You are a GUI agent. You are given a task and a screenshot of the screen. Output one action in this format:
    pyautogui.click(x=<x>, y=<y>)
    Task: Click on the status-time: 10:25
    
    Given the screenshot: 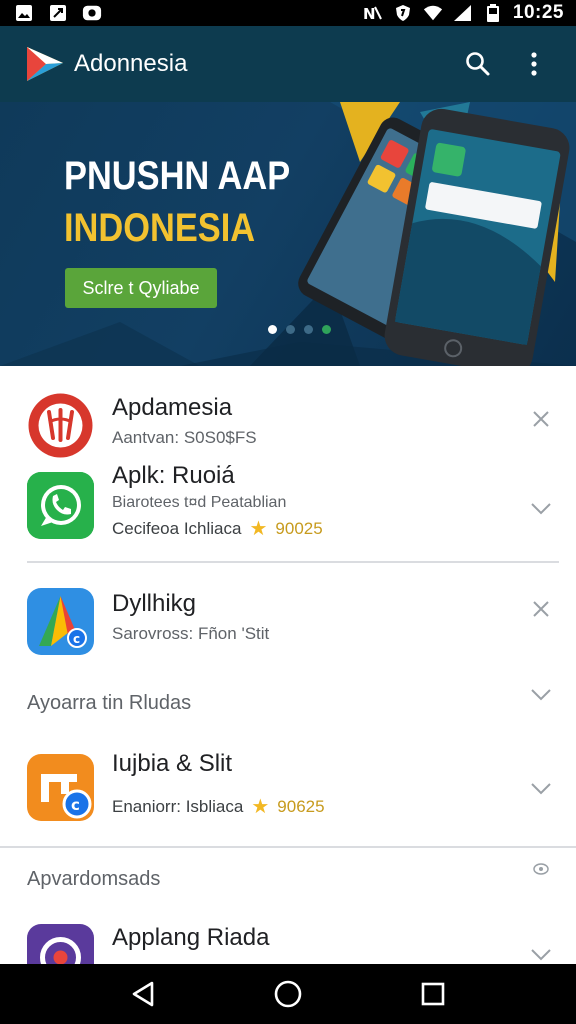 What is the action you would take?
    pyautogui.click(x=538, y=12)
    